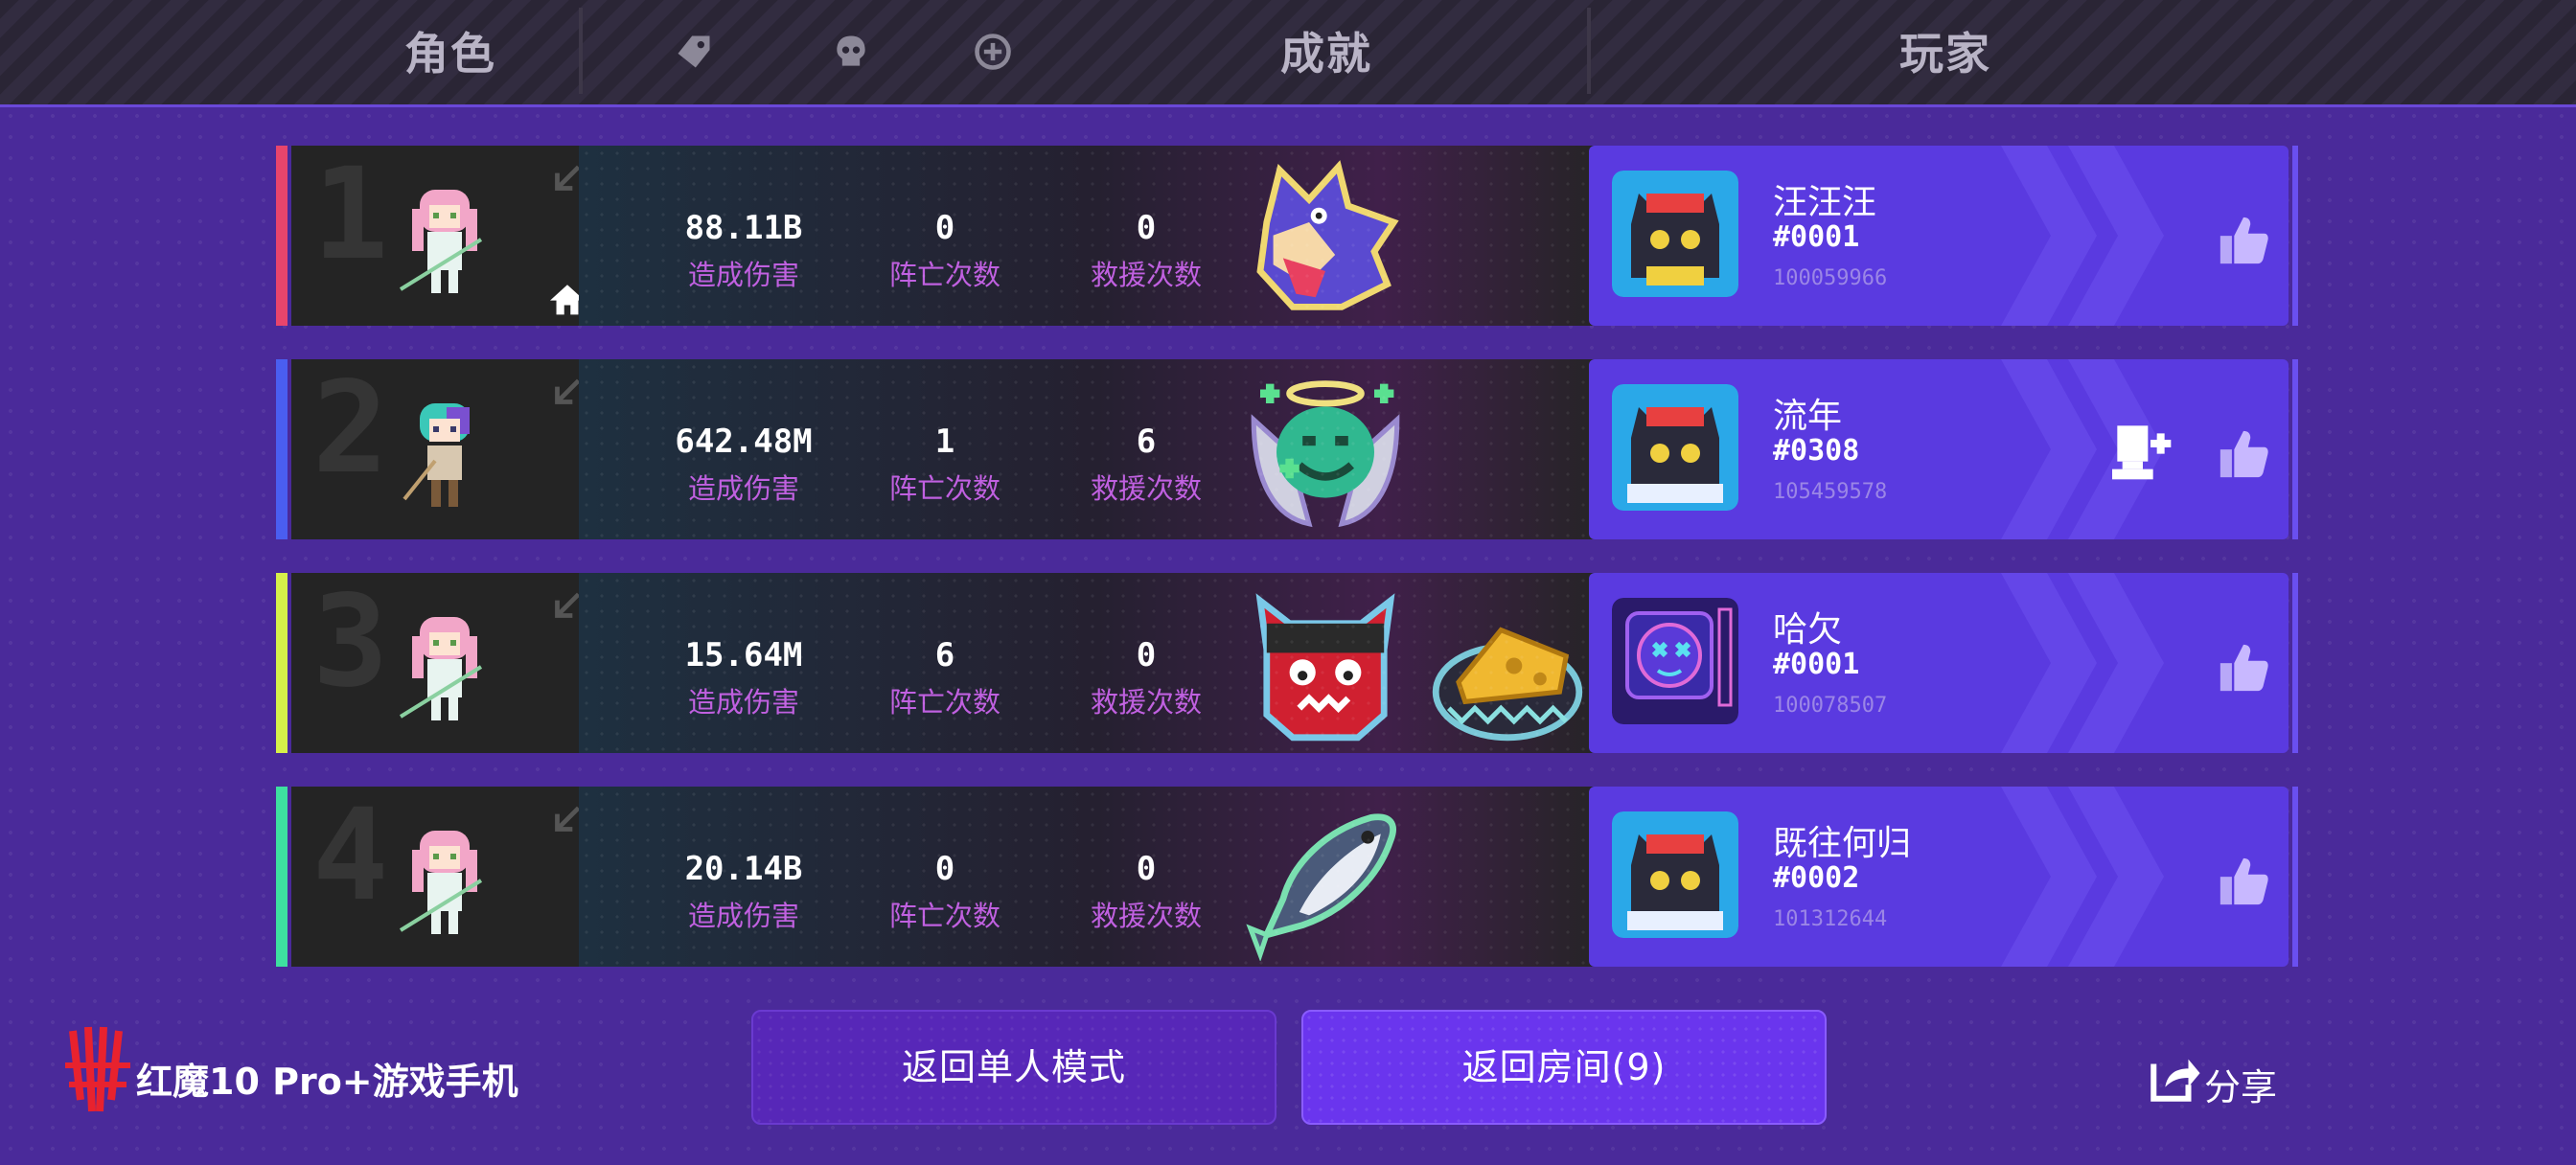  What do you see at coordinates (1830, 706) in the screenshot?
I see `player-id: 100078507` at bounding box center [1830, 706].